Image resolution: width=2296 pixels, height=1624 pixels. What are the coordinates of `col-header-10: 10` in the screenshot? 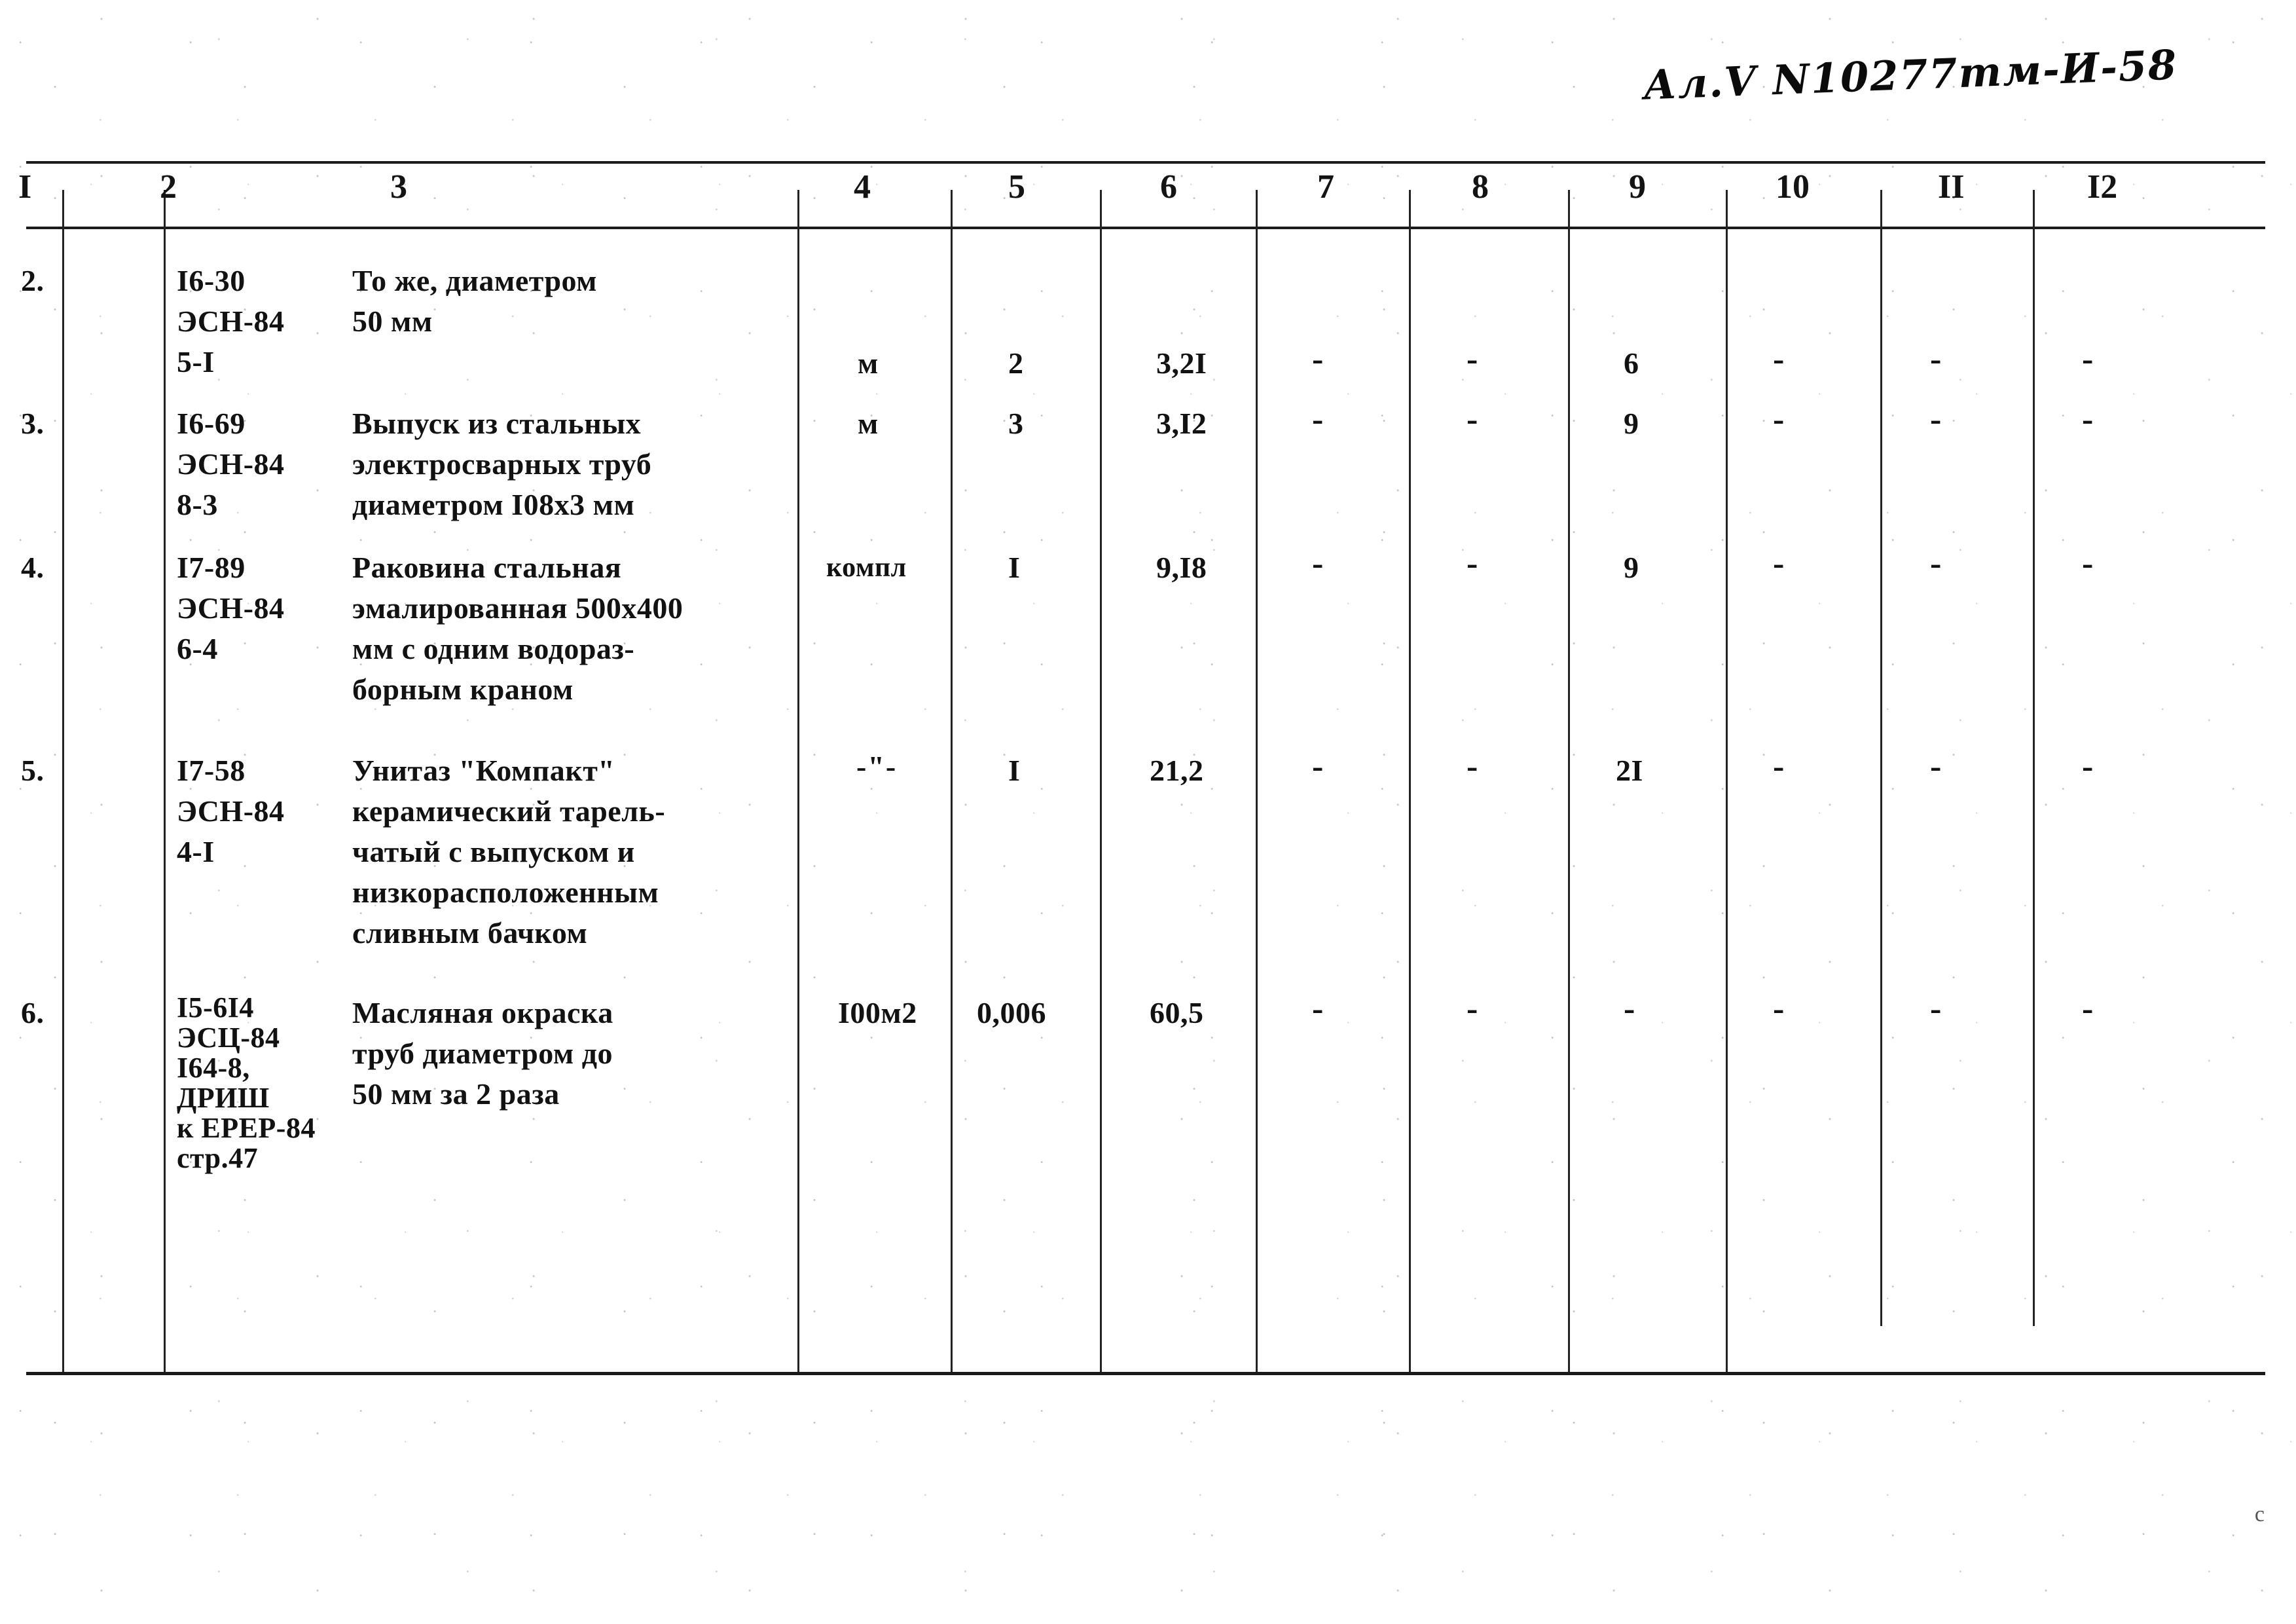 It's located at (1793, 187).